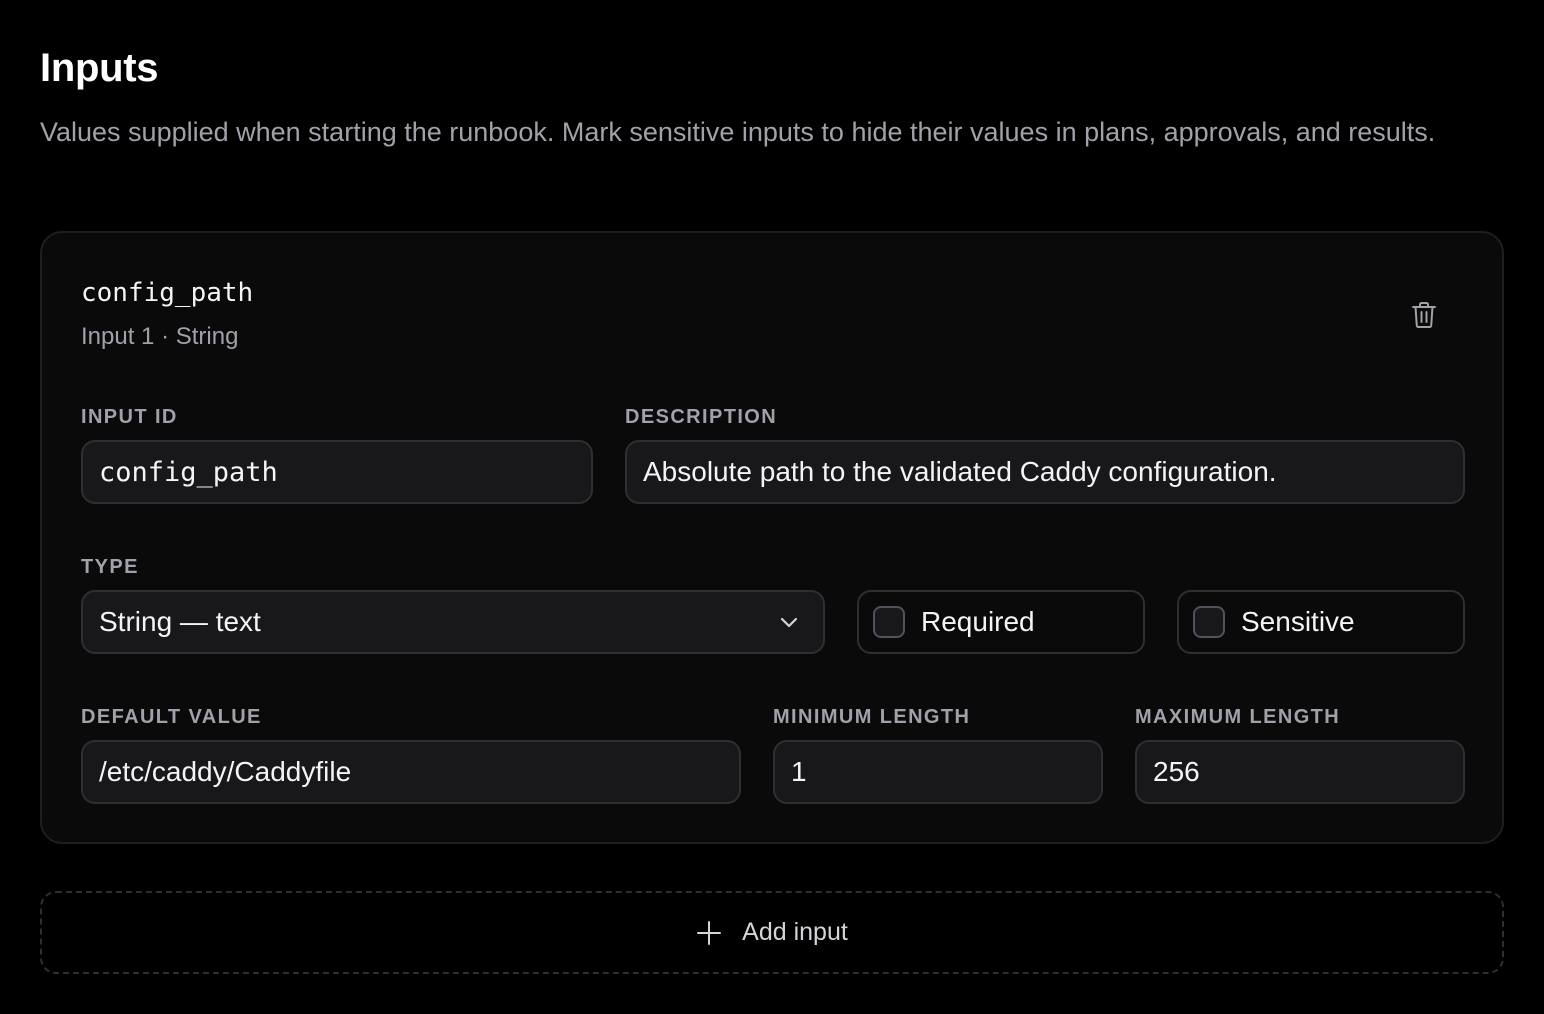 This screenshot has height=1014, width=1544. What do you see at coordinates (1209, 622) in the screenshot?
I see `sensitive-checkbox-square` at bounding box center [1209, 622].